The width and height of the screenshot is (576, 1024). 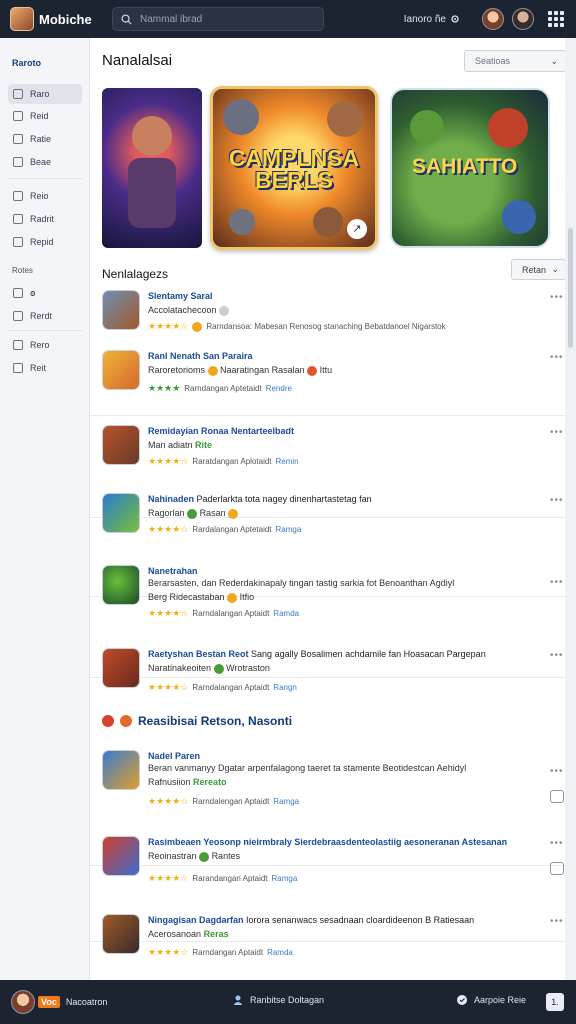 What do you see at coordinates (230, 878) in the screenshot?
I see `app-description: Rarandangan Aptaidt` at bounding box center [230, 878].